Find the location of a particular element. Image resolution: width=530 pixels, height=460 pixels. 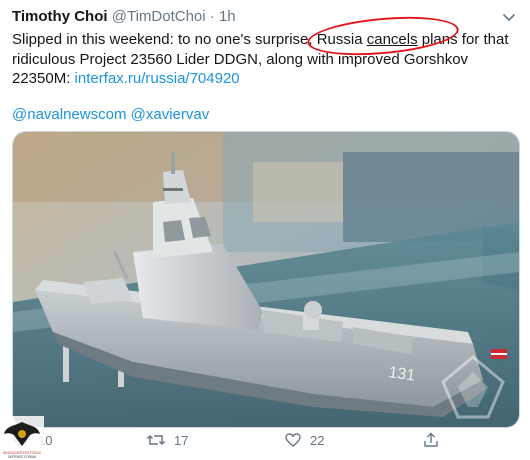

tweet-header: Timothy Choi @TimDotChoi · 1h is located at coordinates (124, 17).